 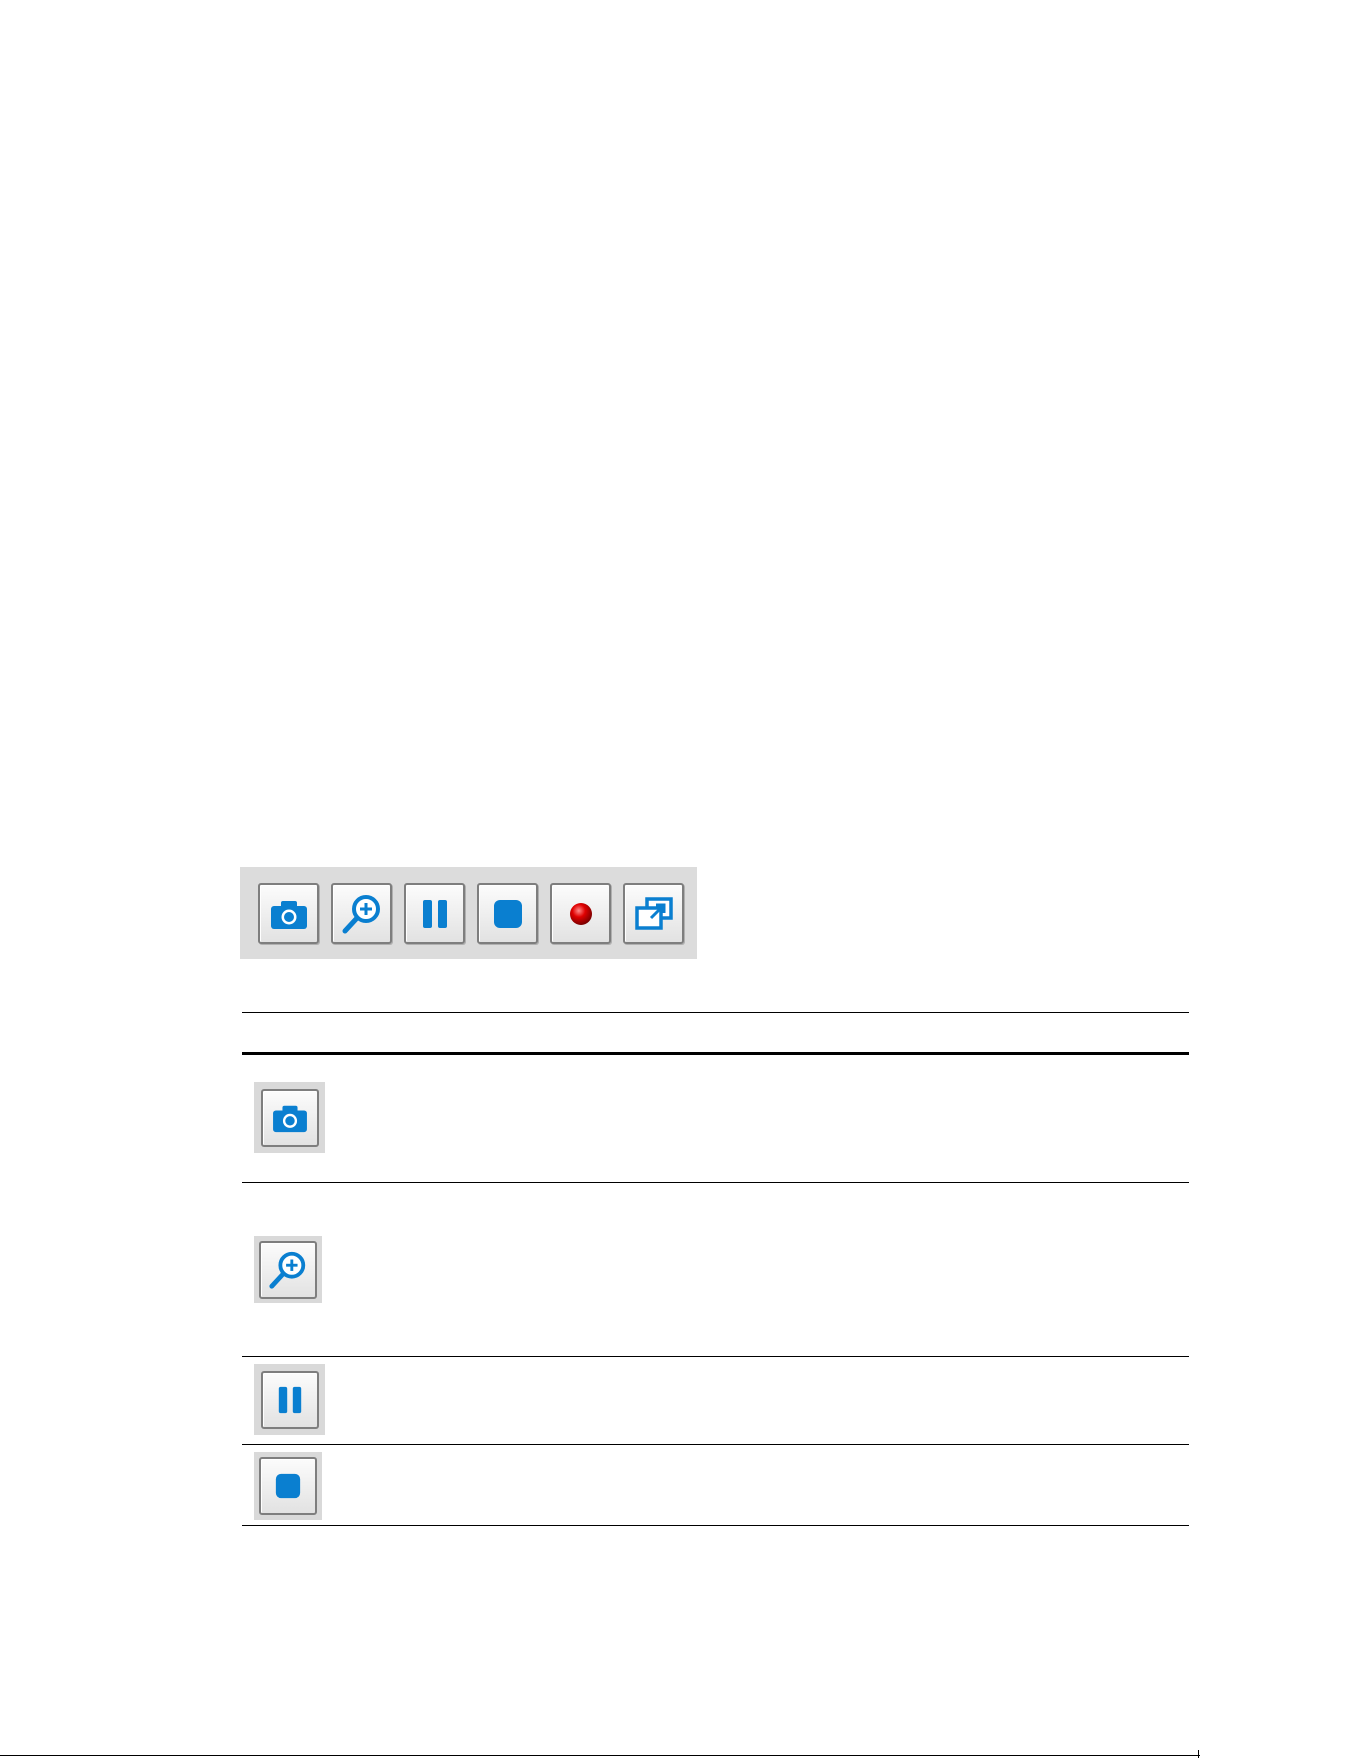 I want to click on table-header-rule, so click(x=715, y=1053).